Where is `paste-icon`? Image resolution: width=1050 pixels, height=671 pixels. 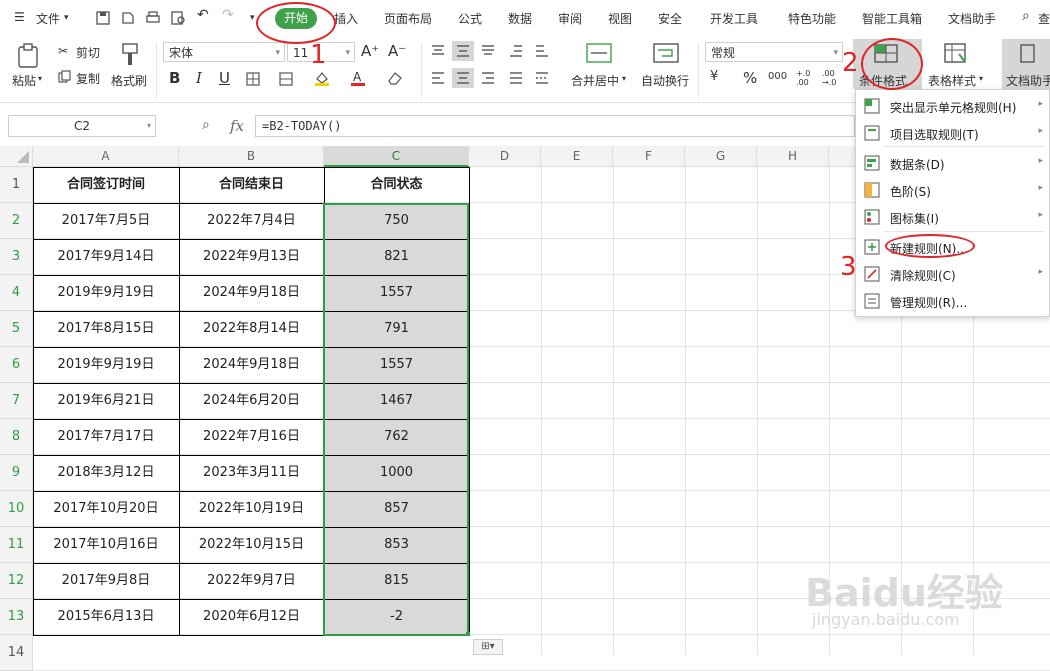
paste-icon is located at coordinates (29, 56).